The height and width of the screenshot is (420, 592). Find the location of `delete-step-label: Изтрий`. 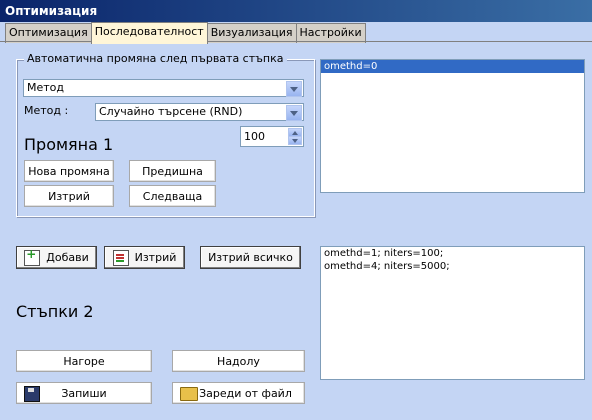

delete-step-label: Изтрий is located at coordinates (155, 257).